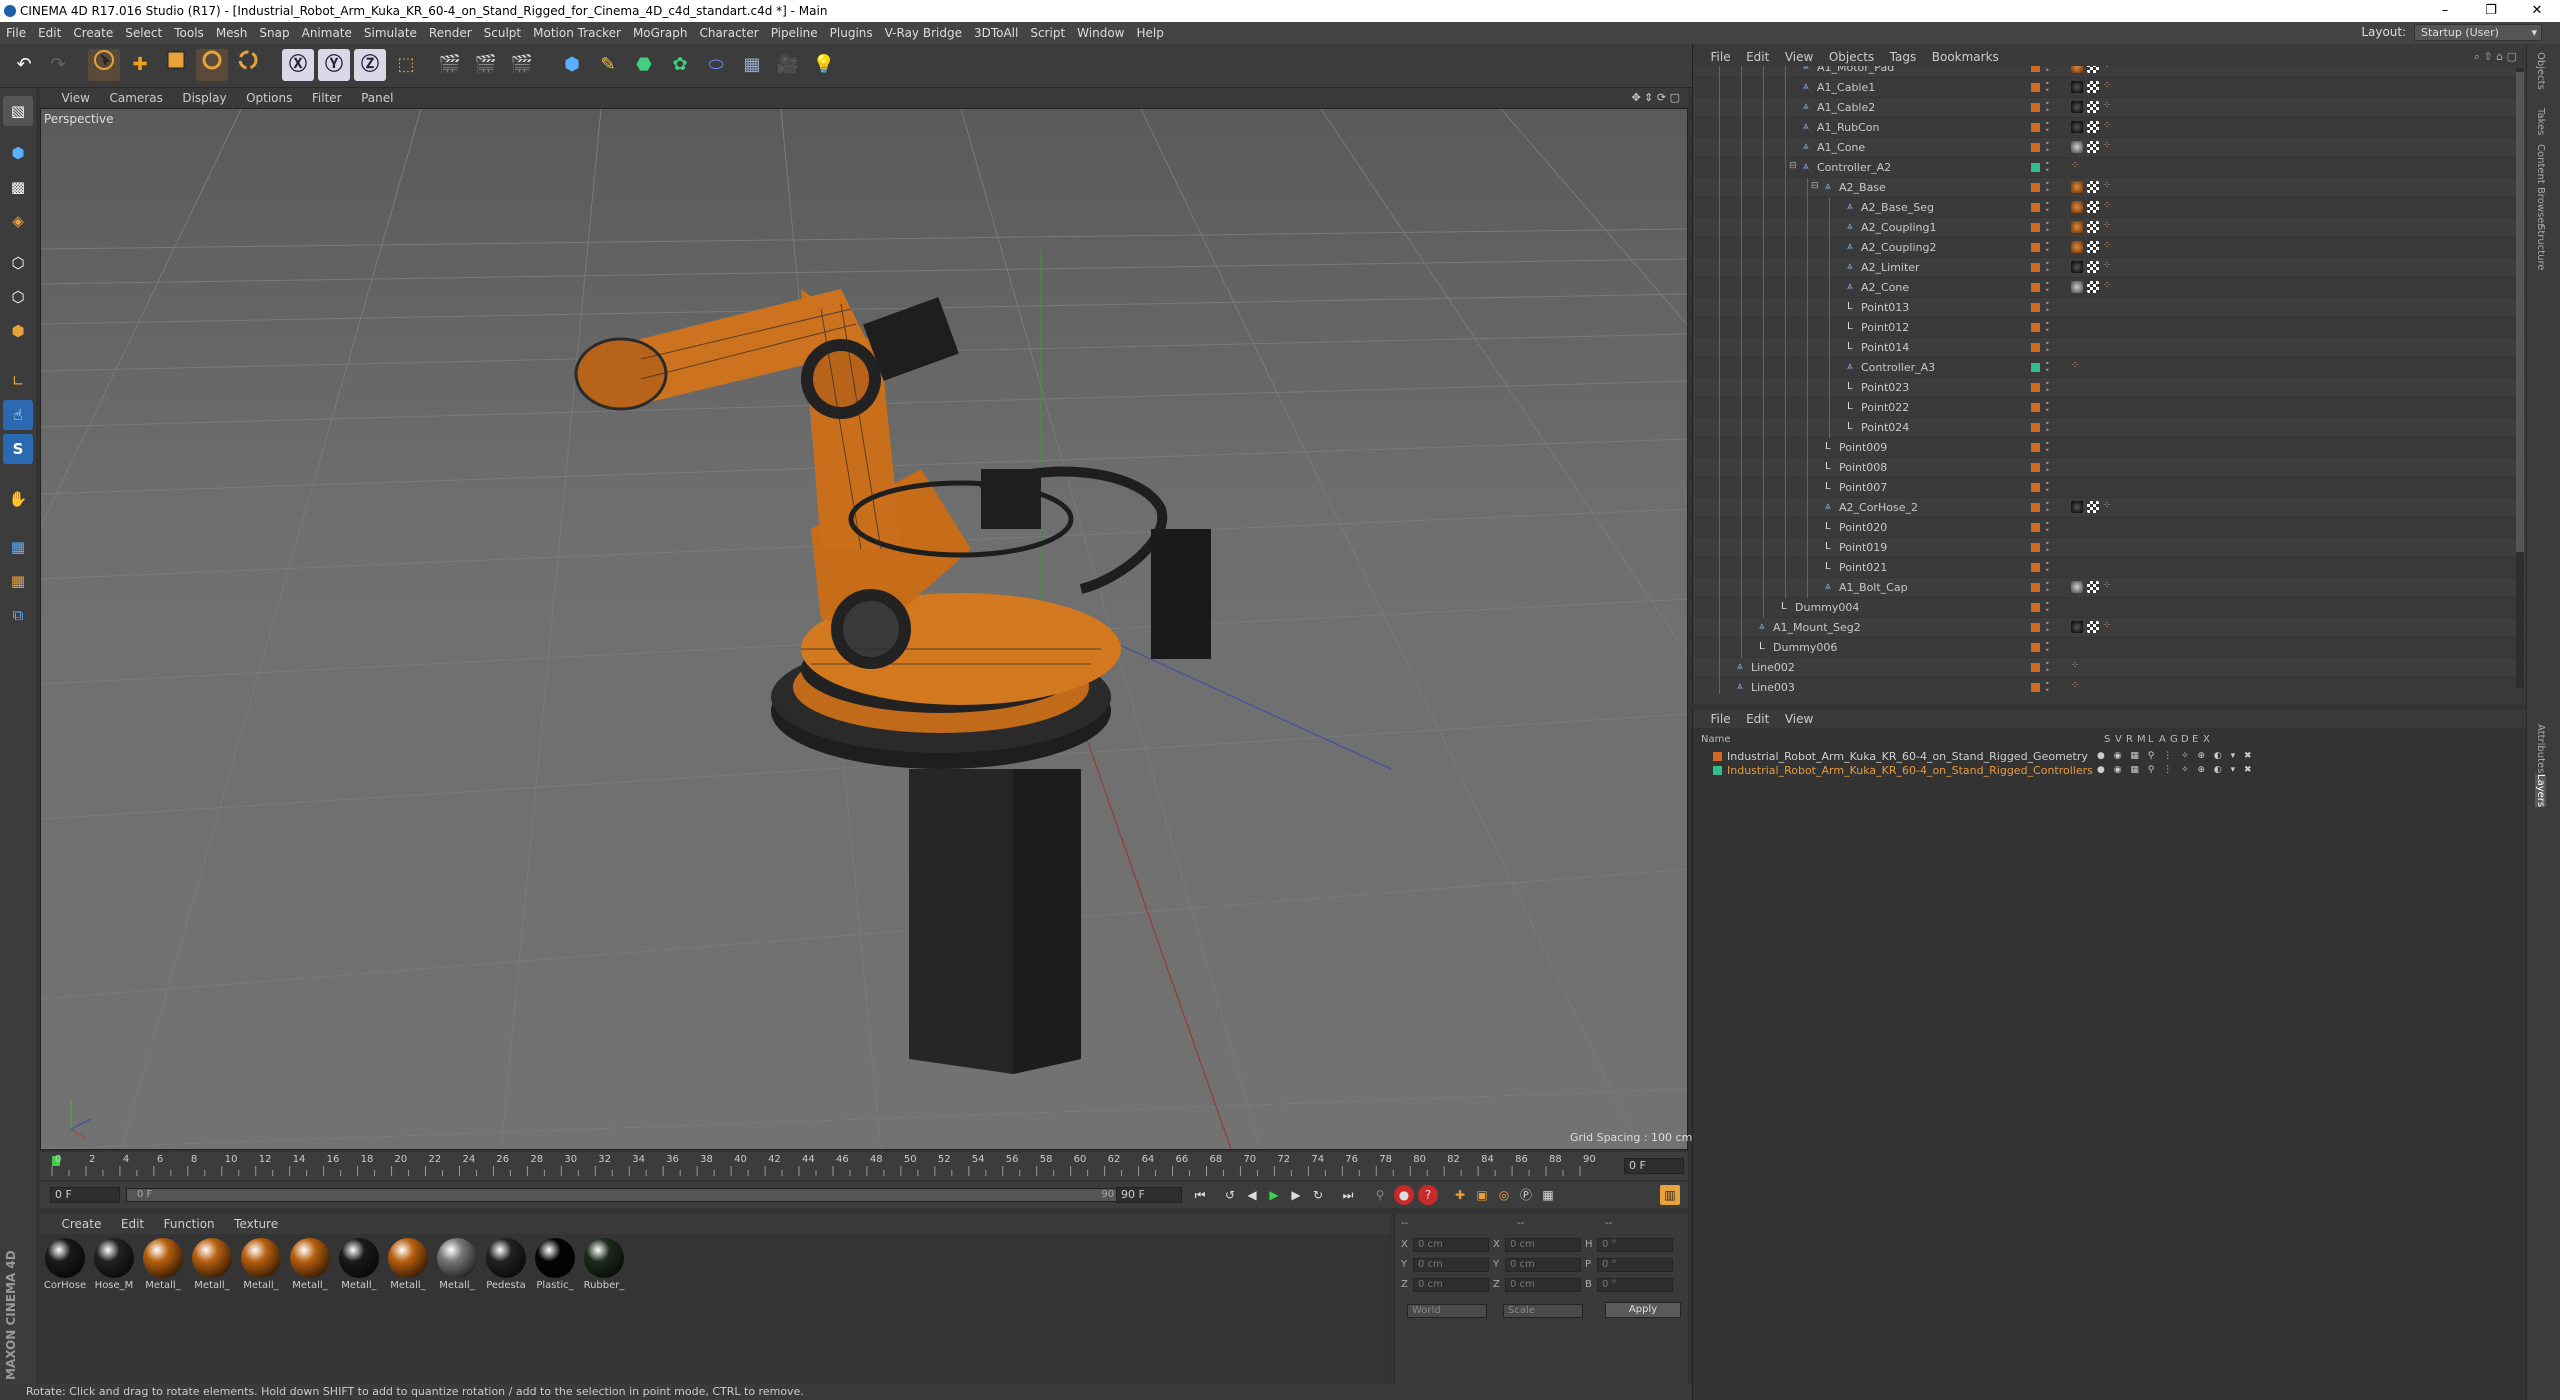  What do you see at coordinates (2110, 508) in the screenshot?
I see `object-row: ⩓ A2_CorHose_2 • • ⁘` at bounding box center [2110, 508].